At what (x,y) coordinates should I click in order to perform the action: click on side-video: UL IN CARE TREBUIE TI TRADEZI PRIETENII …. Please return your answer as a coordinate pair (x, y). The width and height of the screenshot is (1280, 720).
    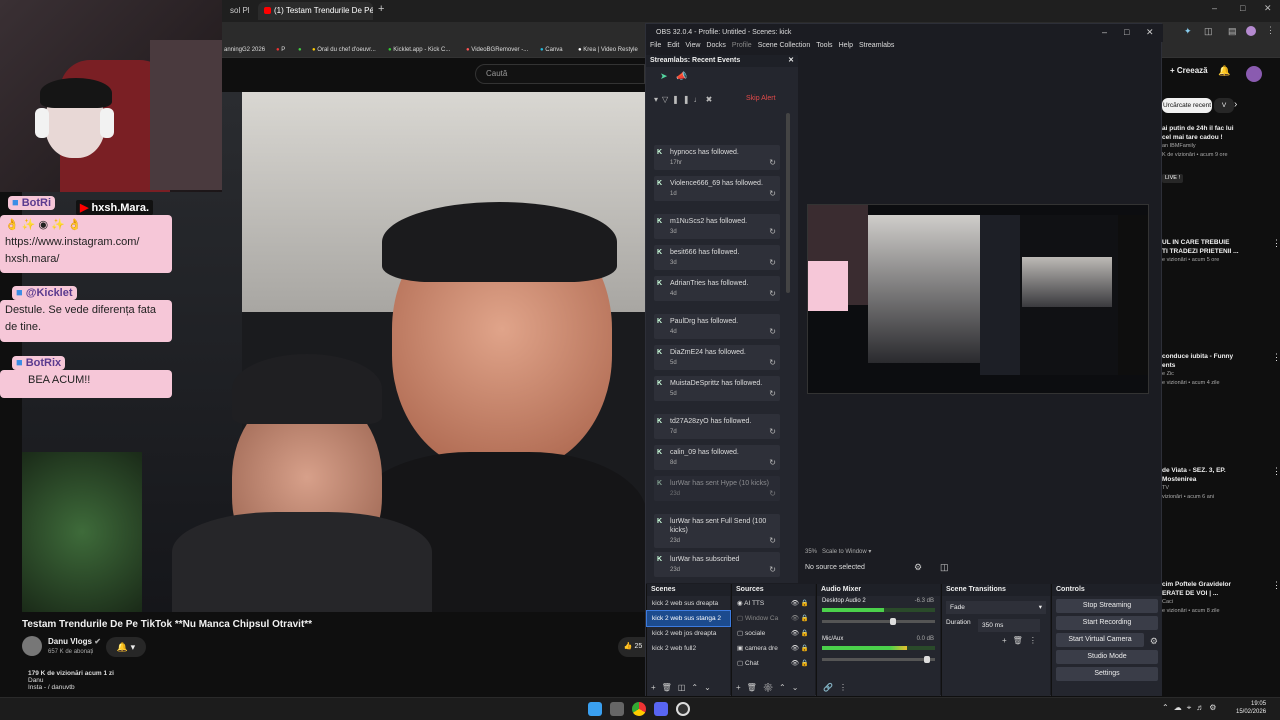
    Looking at the image, I should click on (1217, 251).